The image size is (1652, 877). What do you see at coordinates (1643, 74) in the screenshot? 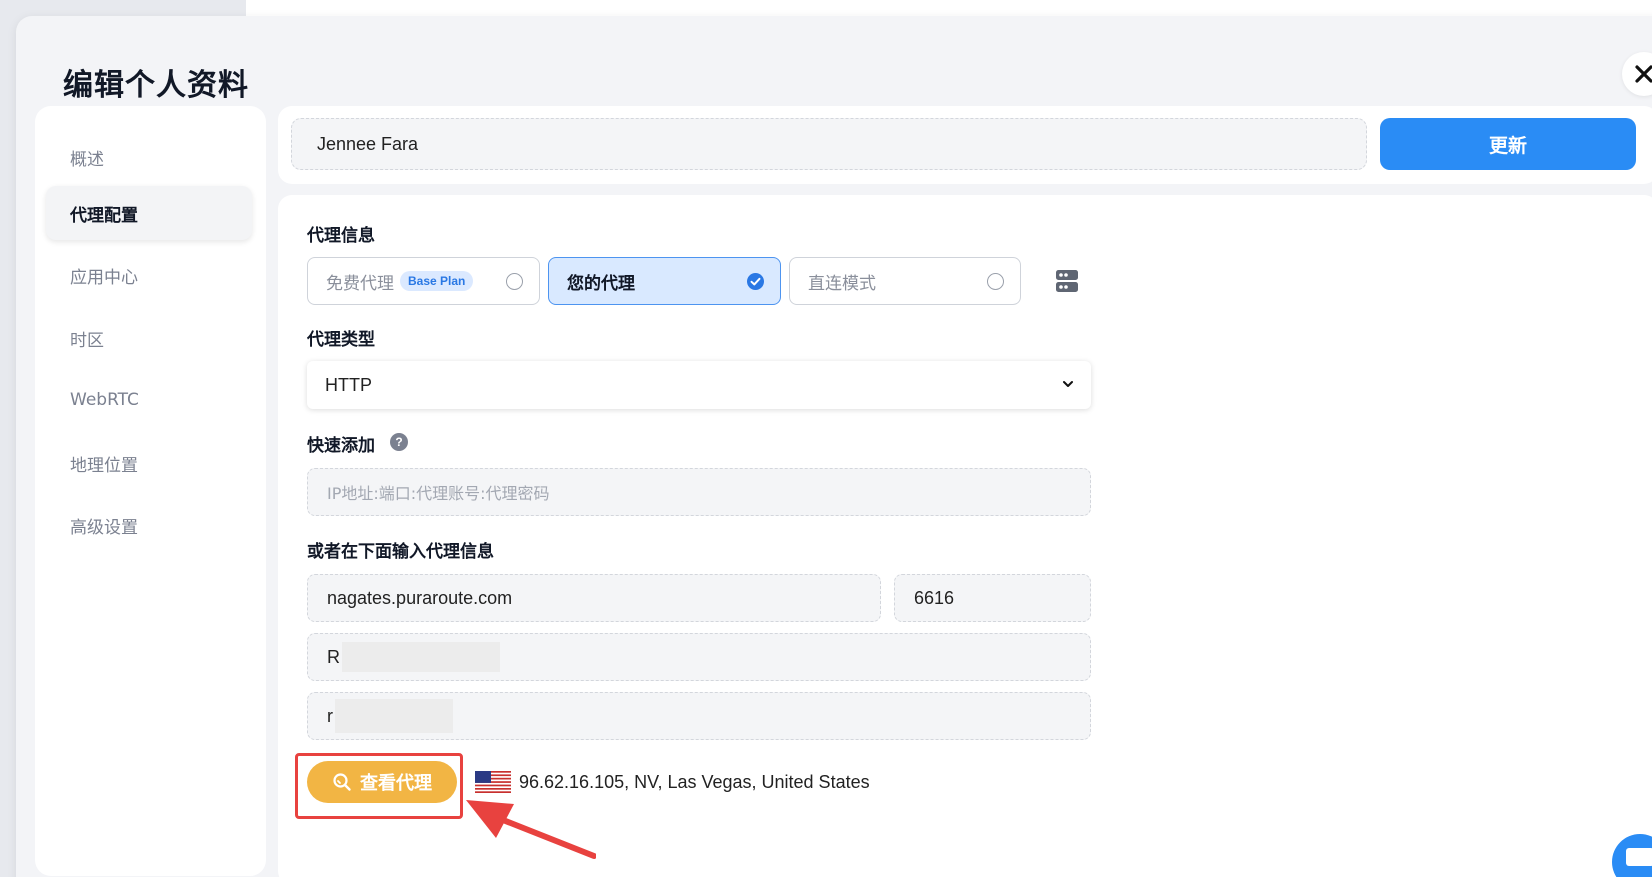
I see `close-icon` at bounding box center [1643, 74].